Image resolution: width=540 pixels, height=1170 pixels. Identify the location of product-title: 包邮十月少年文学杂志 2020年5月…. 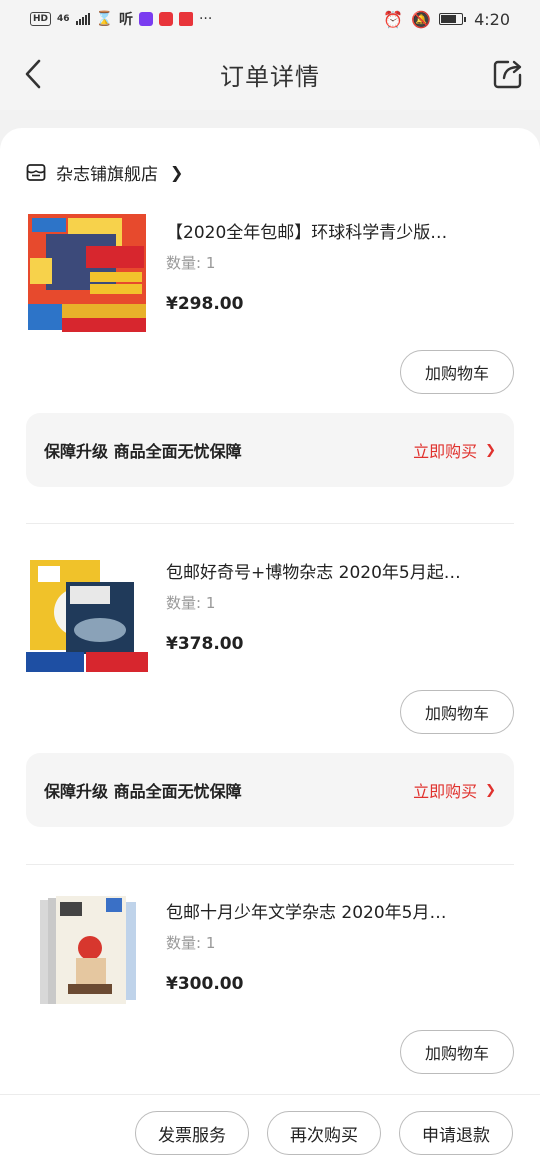
(336, 910).